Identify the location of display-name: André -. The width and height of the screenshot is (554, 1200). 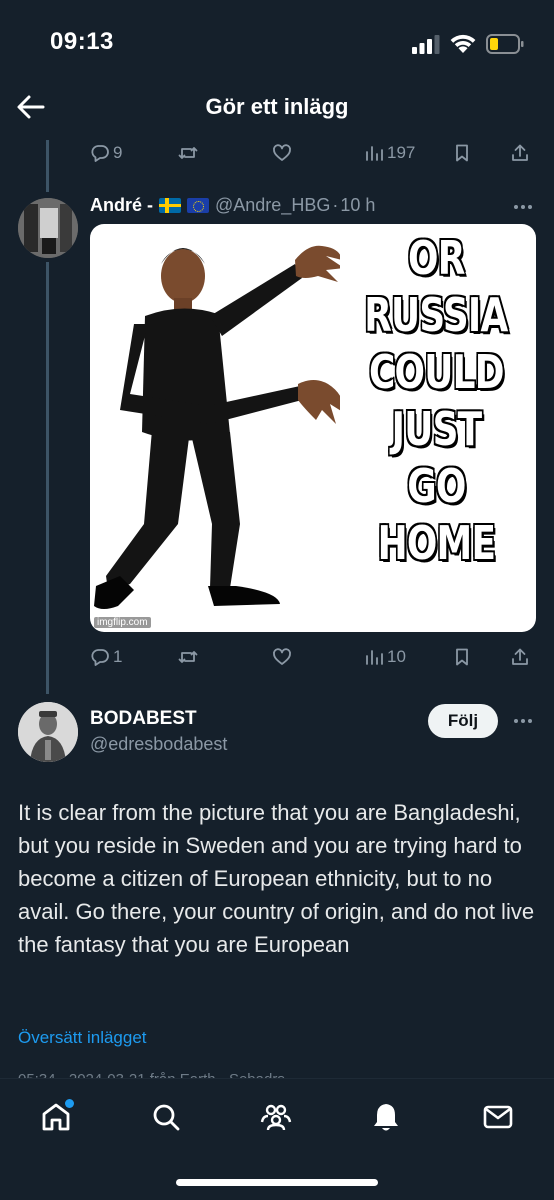
(121, 205).